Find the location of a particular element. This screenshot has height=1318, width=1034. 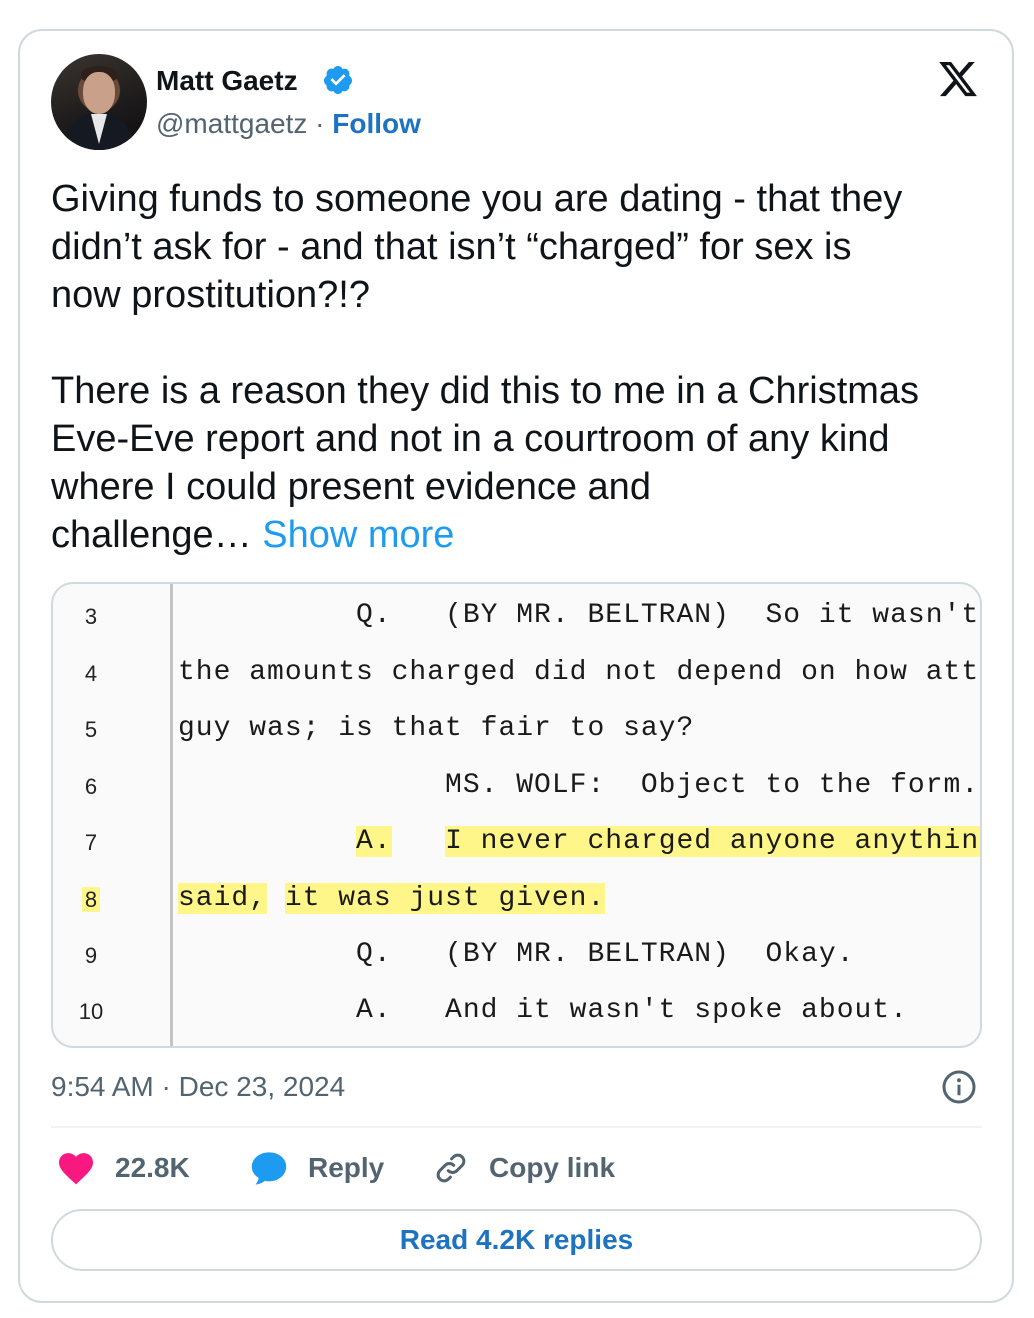

read-replies-button: Read 4.2K replies is located at coordinates (516, 1240).